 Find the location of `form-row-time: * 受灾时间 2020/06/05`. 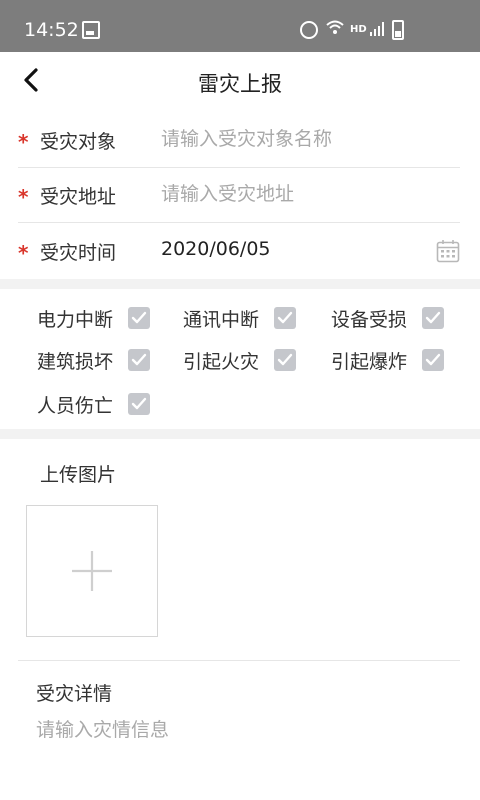

form-row-time: * 受灾时间 2020/06/05 is located at coordinates (239, 250).